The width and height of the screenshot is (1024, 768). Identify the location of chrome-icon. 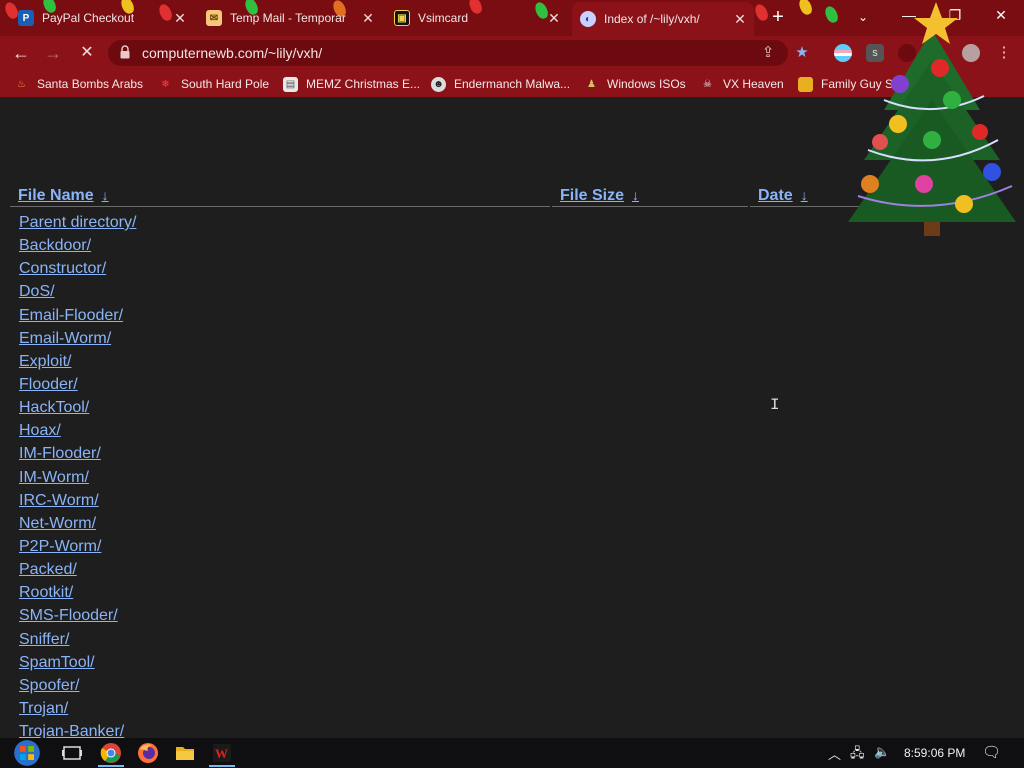
(111, 753).